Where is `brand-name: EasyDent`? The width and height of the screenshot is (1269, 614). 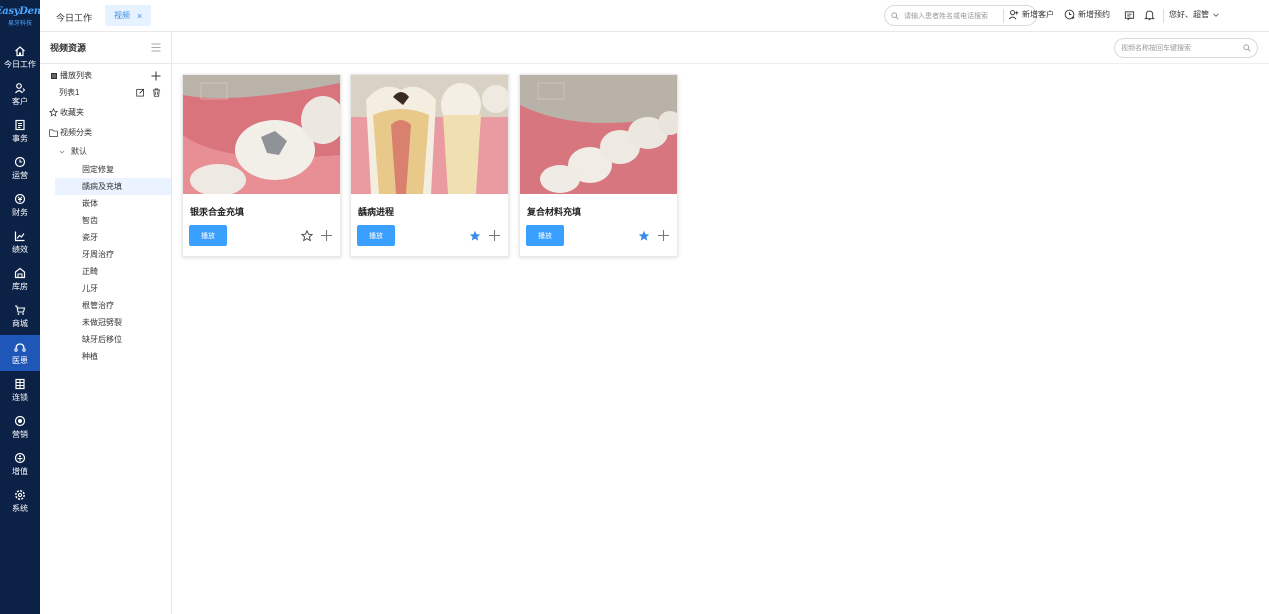 brand-name: EasyDent is located at coordinates (23, 11).